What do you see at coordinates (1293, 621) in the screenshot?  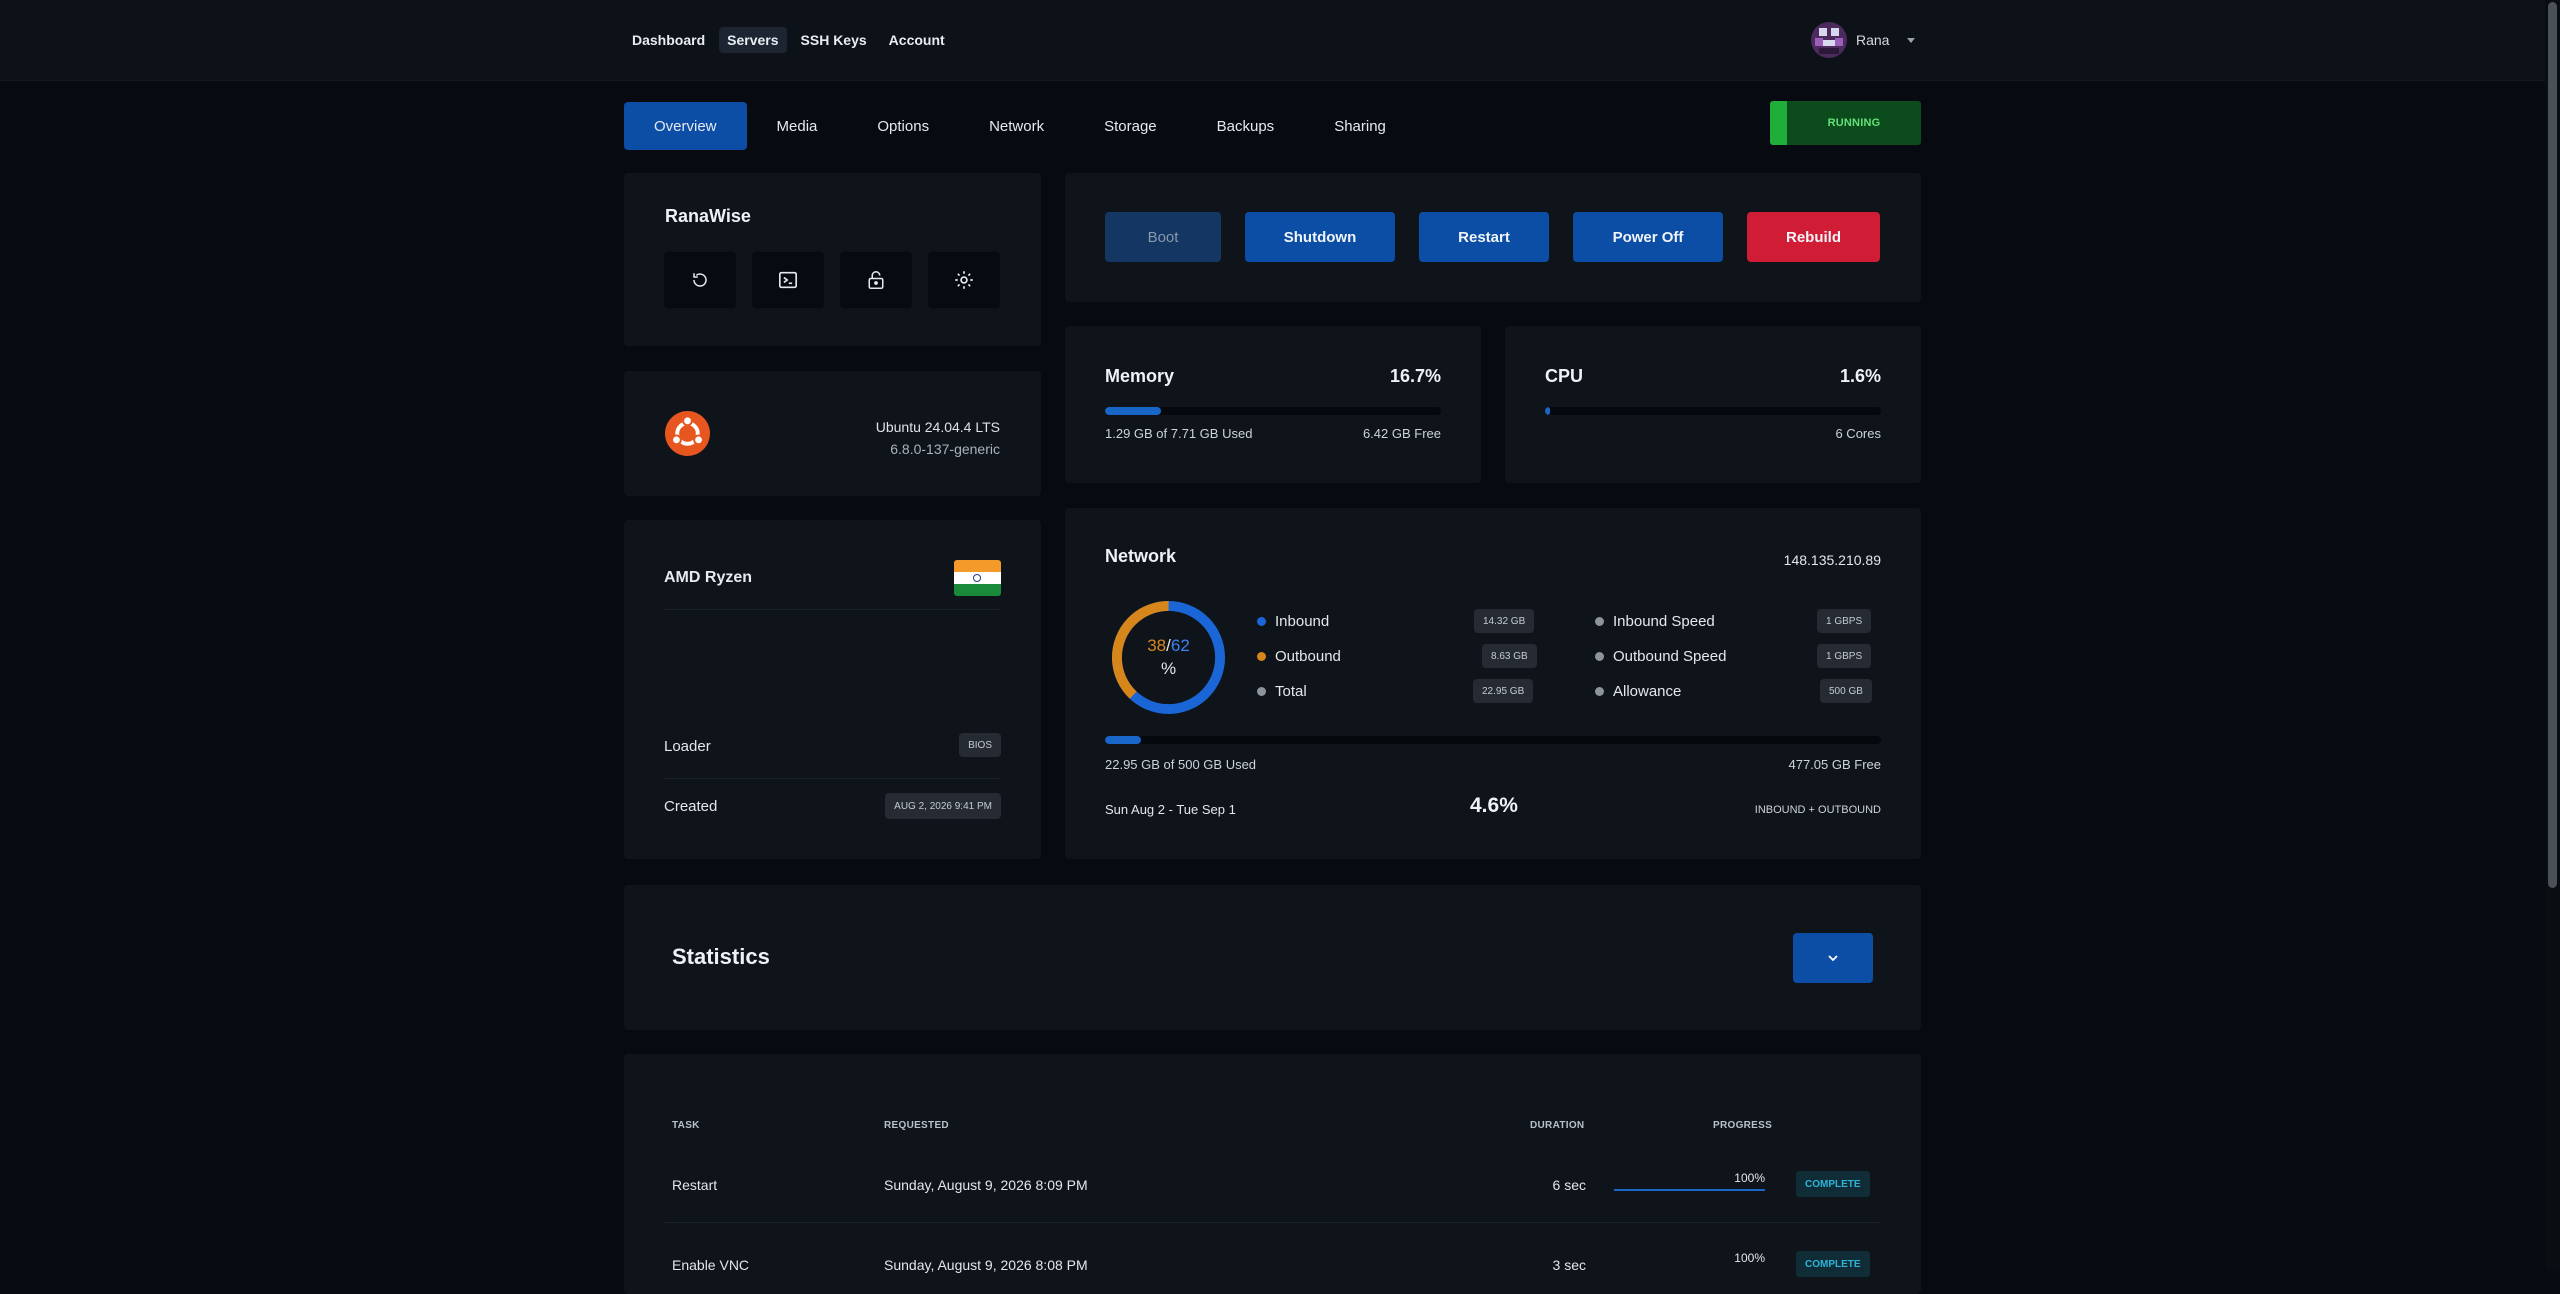 I see `legend-inbound: Inbound` at bounding box center [1293, 621].